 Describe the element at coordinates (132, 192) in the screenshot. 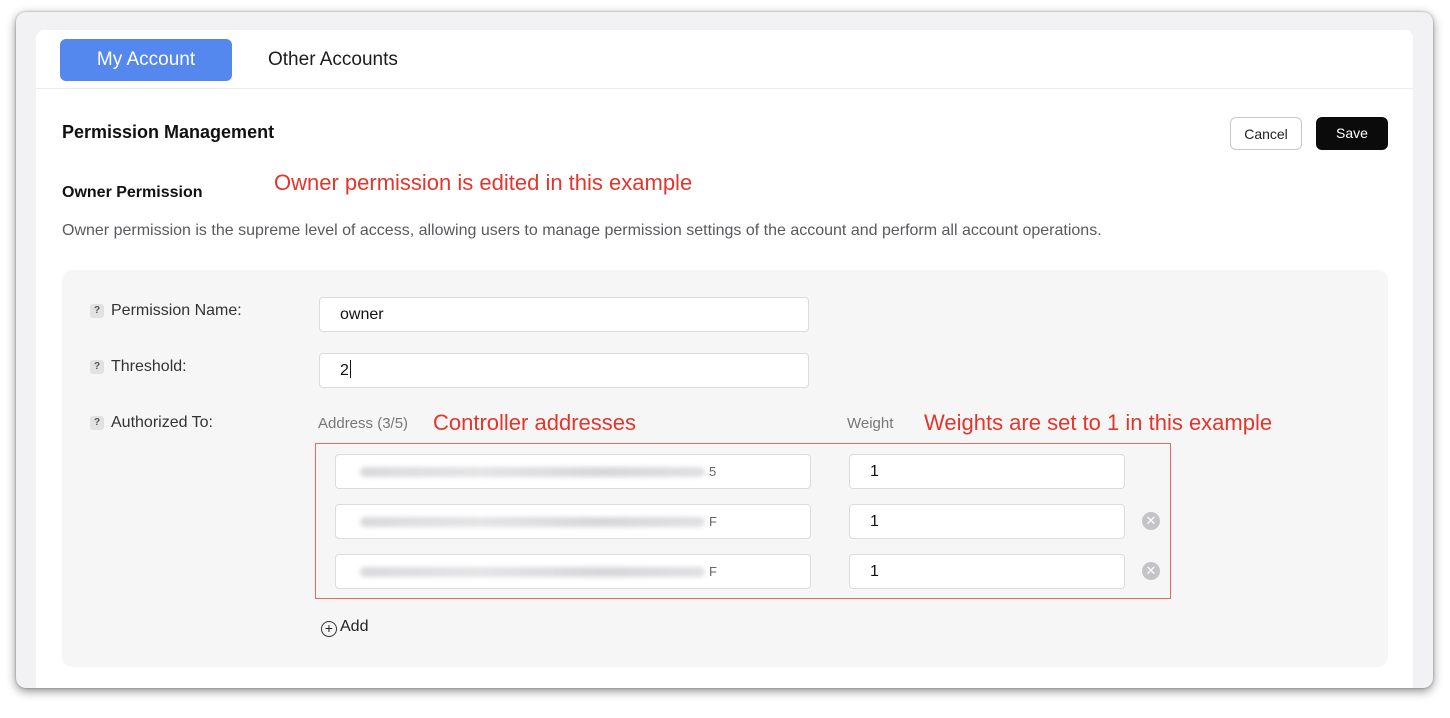

I see `owner-permission-title: Owner Permission` at that location.